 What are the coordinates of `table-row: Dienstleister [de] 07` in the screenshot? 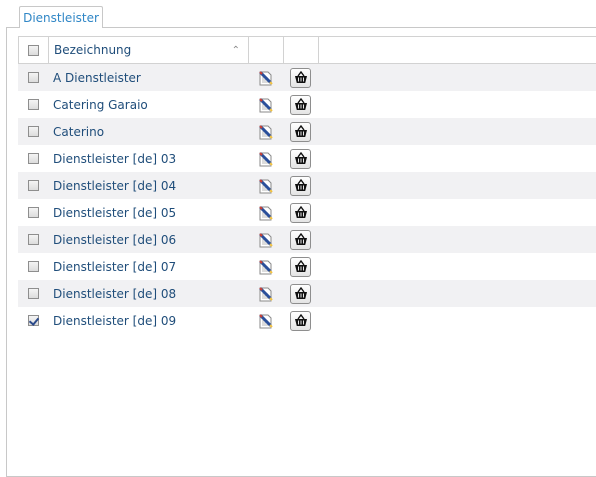 It's located at (307, 266).